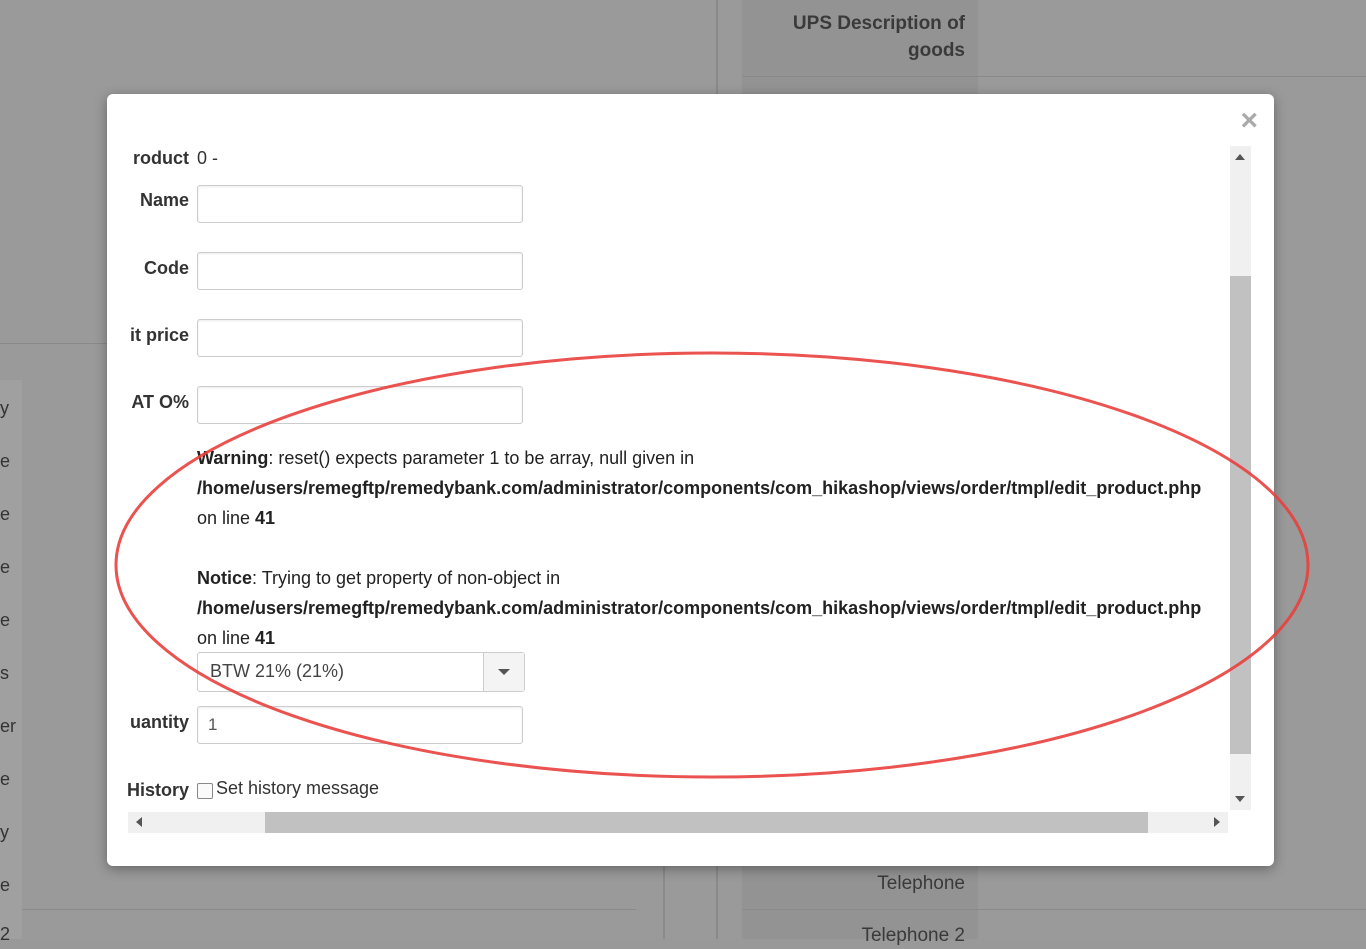 This screenshot has width=1366, height=949. Describe the element at coordinates (166, 268) in the screenshot. I see `code-label: Code` at that location.